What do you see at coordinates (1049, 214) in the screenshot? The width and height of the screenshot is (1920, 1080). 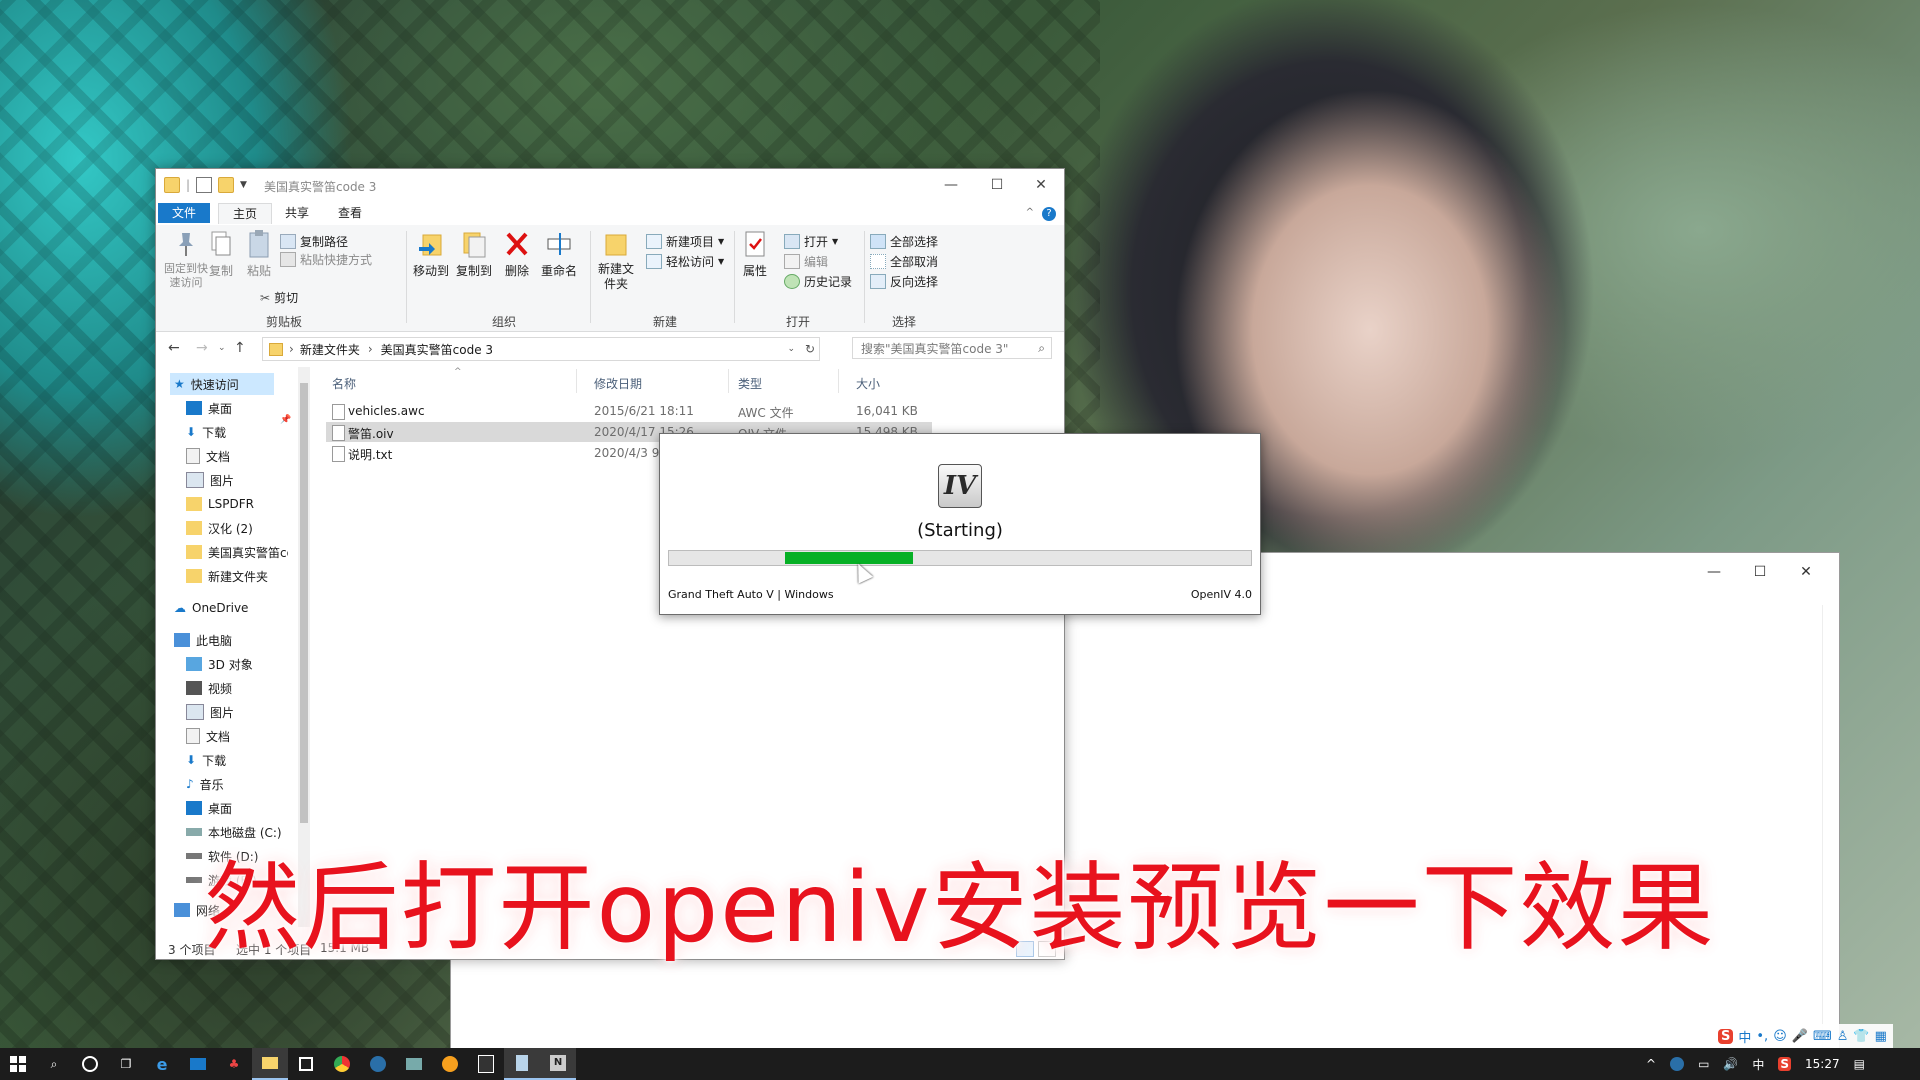 I see `help-icon: ?` at bounding box center [1049, 214].